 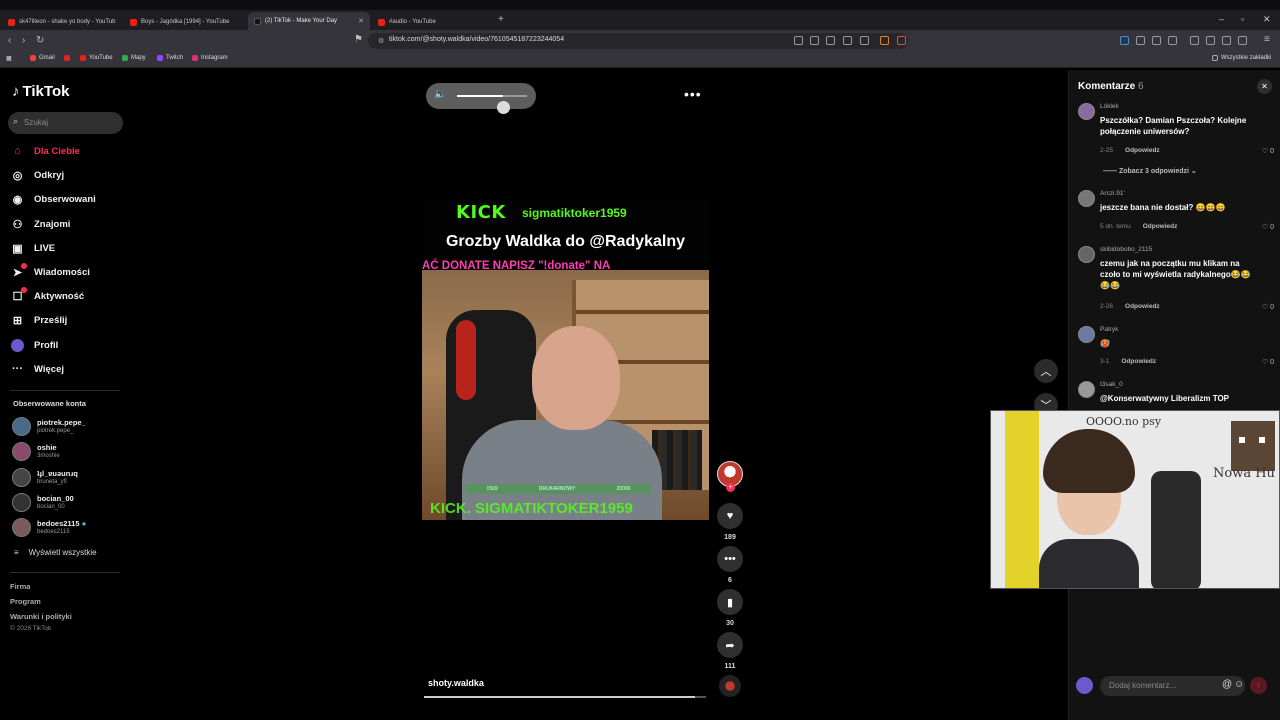 What do you see at coordinates (1126, 249) in the screenshot?
I see `comment-user: skibidobobo_2115` at bounding box center [1126, 249].